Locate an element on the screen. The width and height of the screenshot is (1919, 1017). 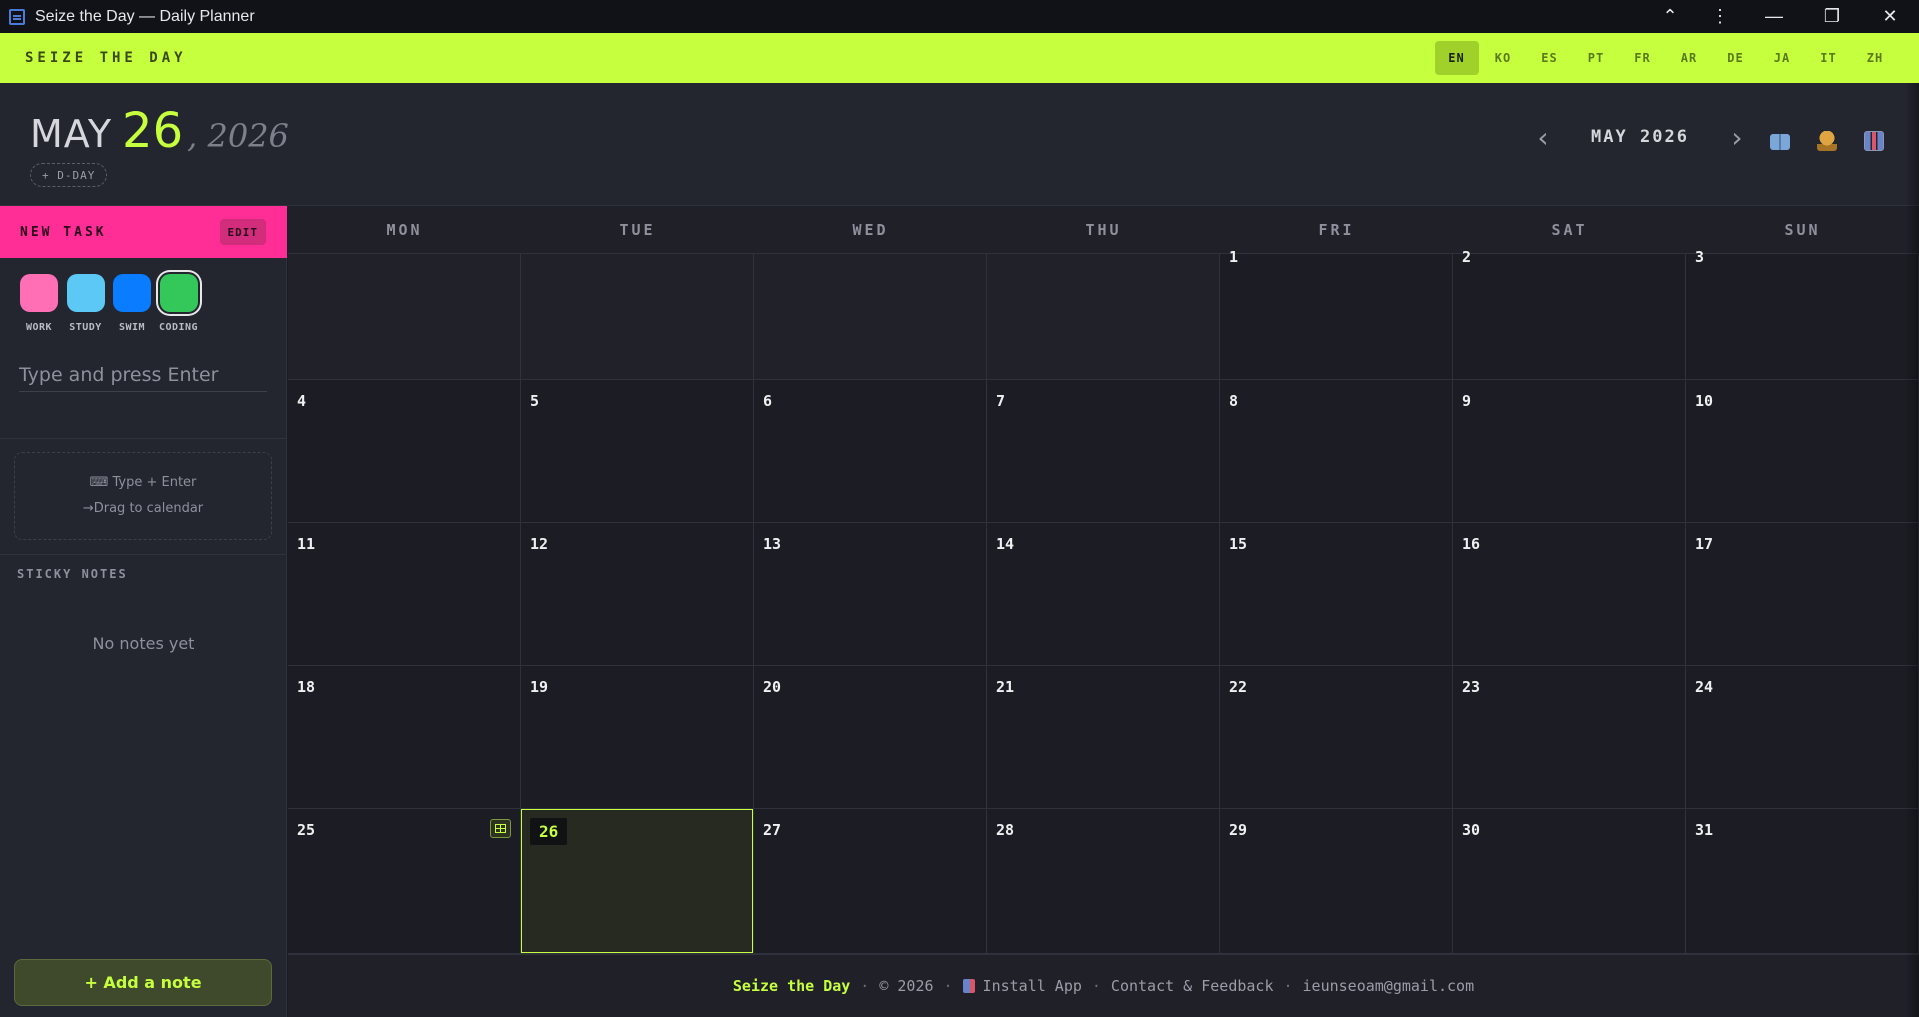
collapse-chevron-icon: ⌃ is located at coordinates (1670, 16).